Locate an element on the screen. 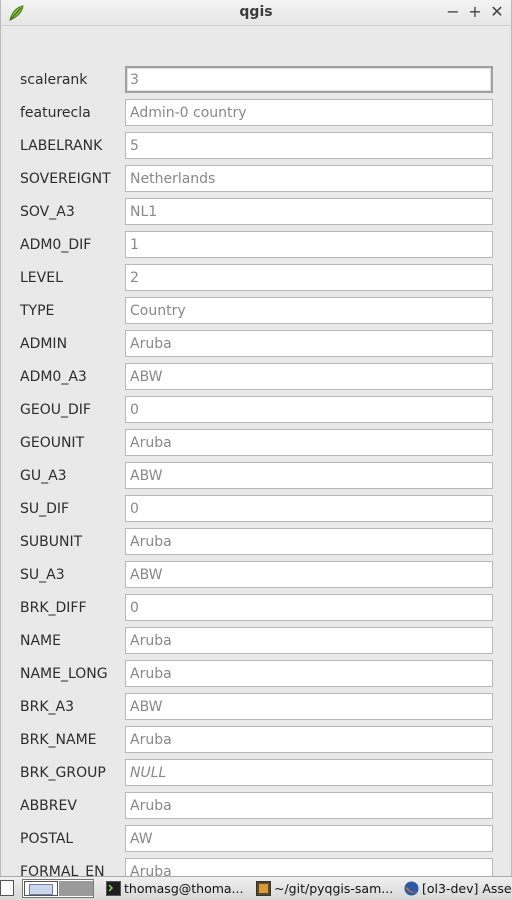  title-bar: qgis − + ✕ is located at coordinates (256, 13).